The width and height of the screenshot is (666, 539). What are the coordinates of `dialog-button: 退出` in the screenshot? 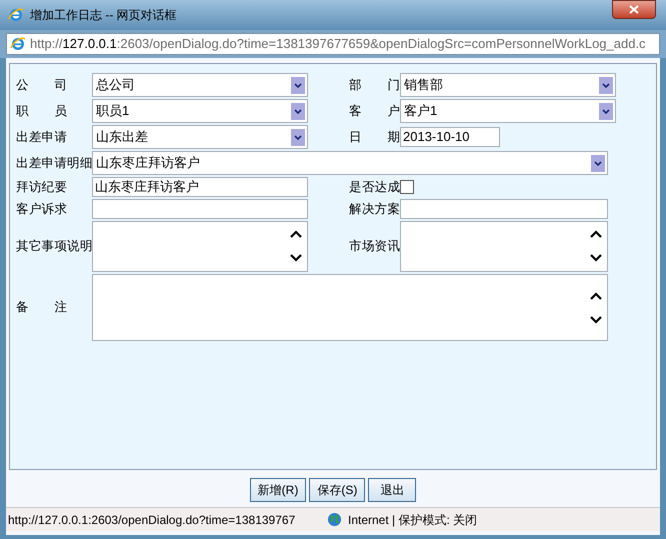 It's located at (392, 490).